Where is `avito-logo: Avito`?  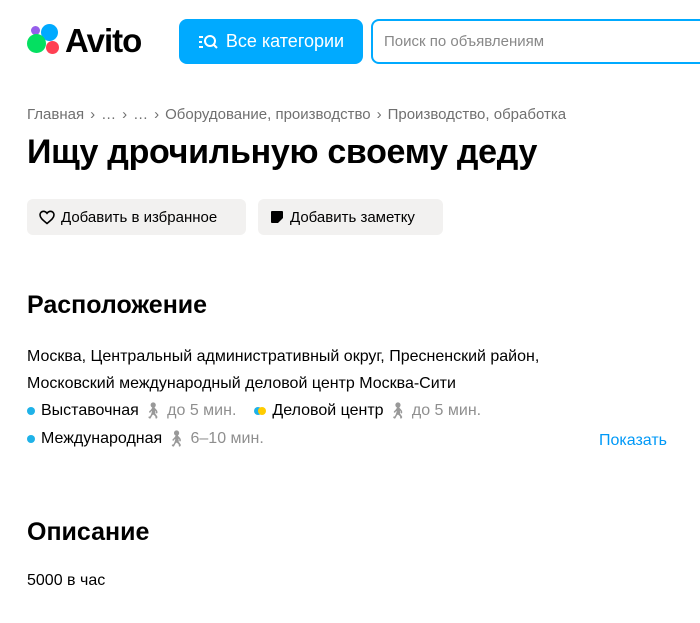 avito-logo: Avito is located at coordinates (84, 41).